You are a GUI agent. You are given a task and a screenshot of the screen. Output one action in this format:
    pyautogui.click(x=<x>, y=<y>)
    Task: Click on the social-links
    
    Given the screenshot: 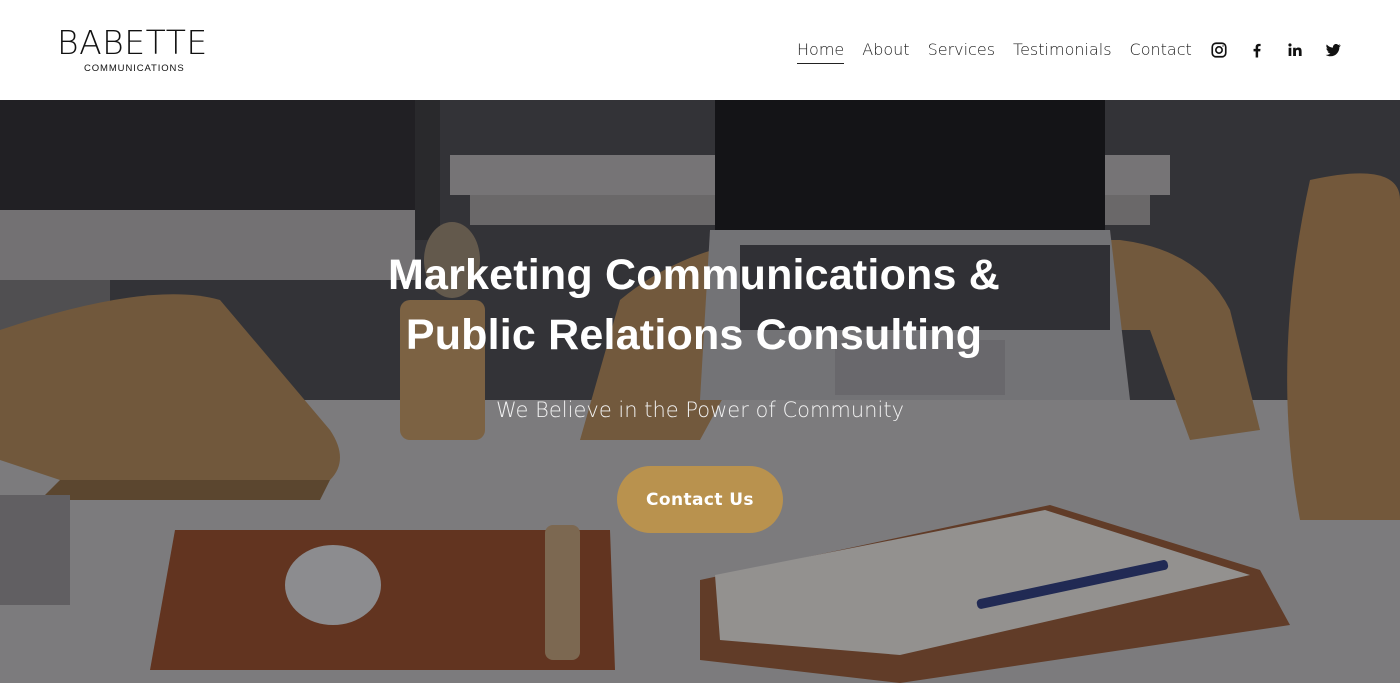 What is the action you would take?
    pyautogui.click(x=1285, y=50)
    